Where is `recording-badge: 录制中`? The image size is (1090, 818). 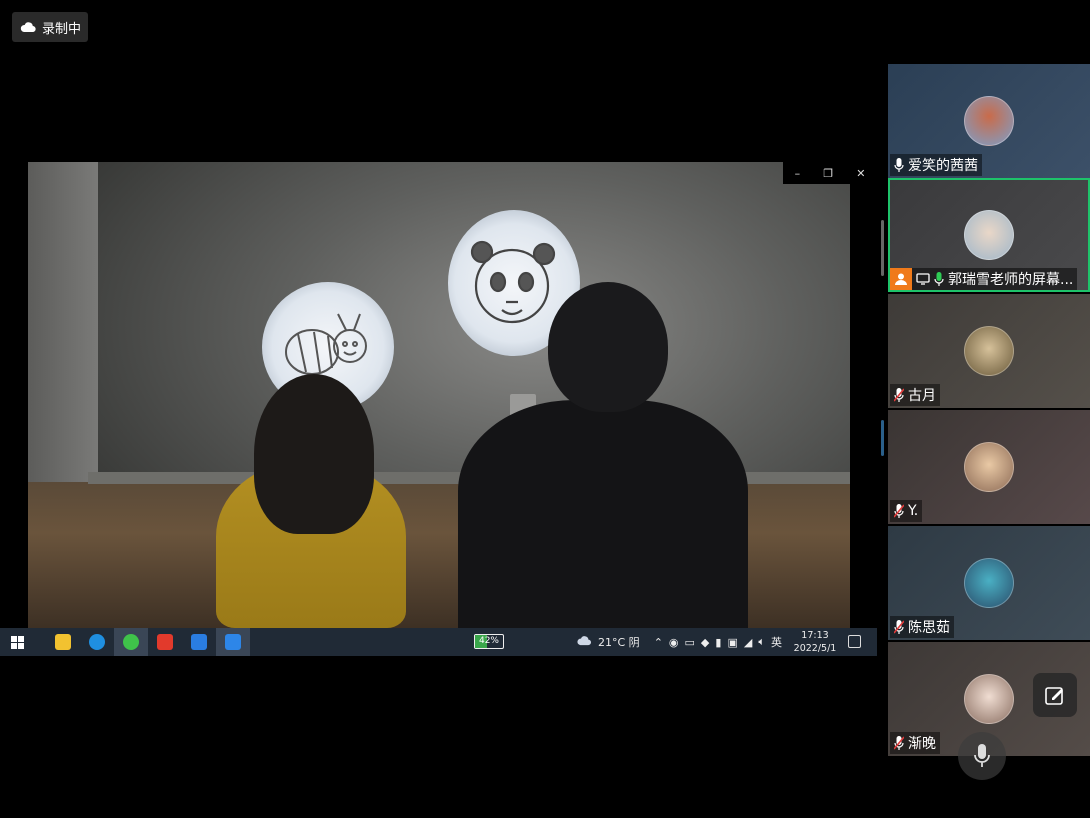 recording-badge: 录制中 is located at coordinates (50, 27).